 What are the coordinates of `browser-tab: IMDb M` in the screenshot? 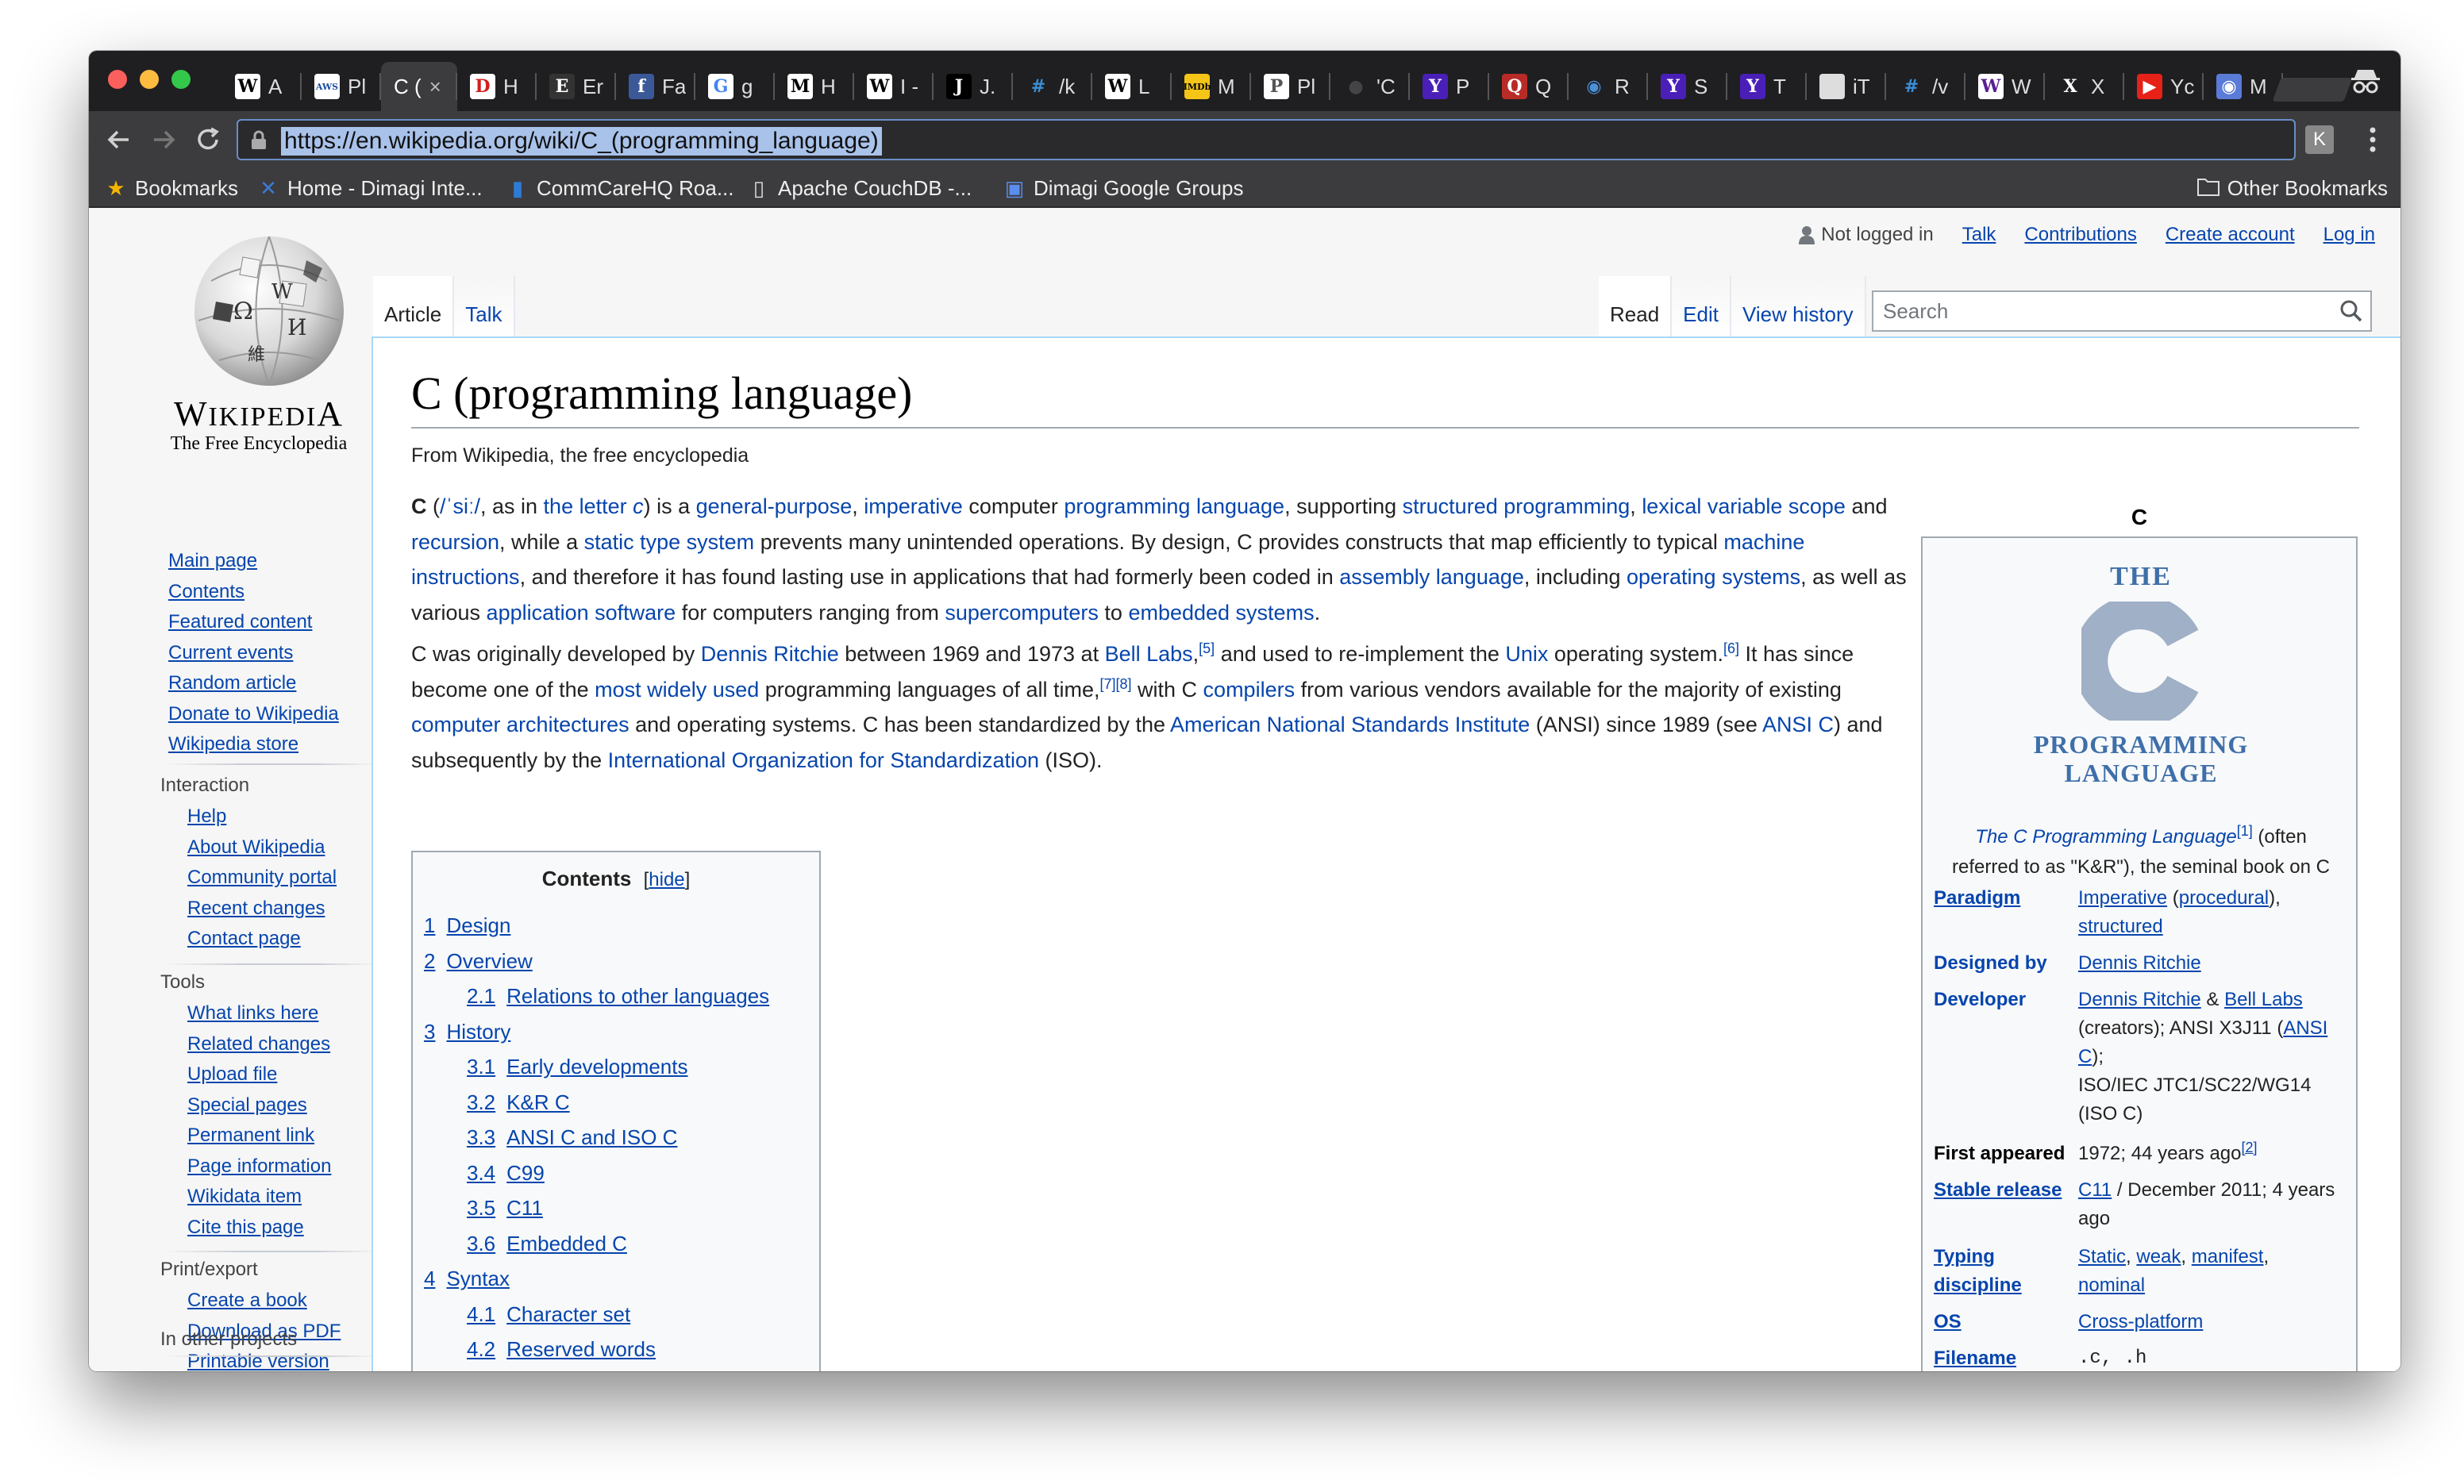 It's located at (1211, 86).